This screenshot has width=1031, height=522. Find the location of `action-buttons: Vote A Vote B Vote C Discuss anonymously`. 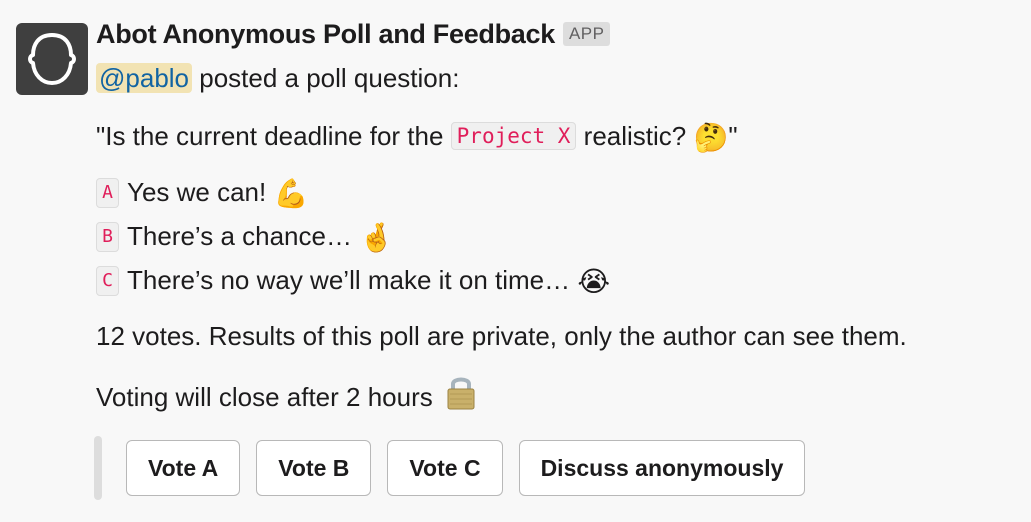

action-buttons: Vote A Vote B Vote C Discuss anonymously is located at coordinates (457, 468).